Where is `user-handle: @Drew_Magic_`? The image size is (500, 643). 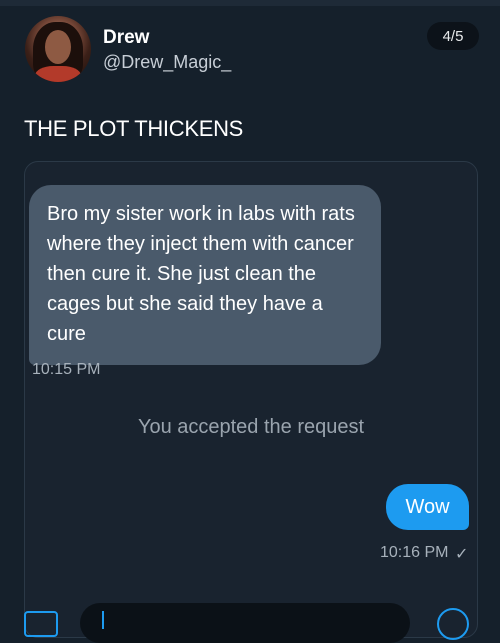
user-handle: @Drew_Magic_ is located at coordinates (167, 62).